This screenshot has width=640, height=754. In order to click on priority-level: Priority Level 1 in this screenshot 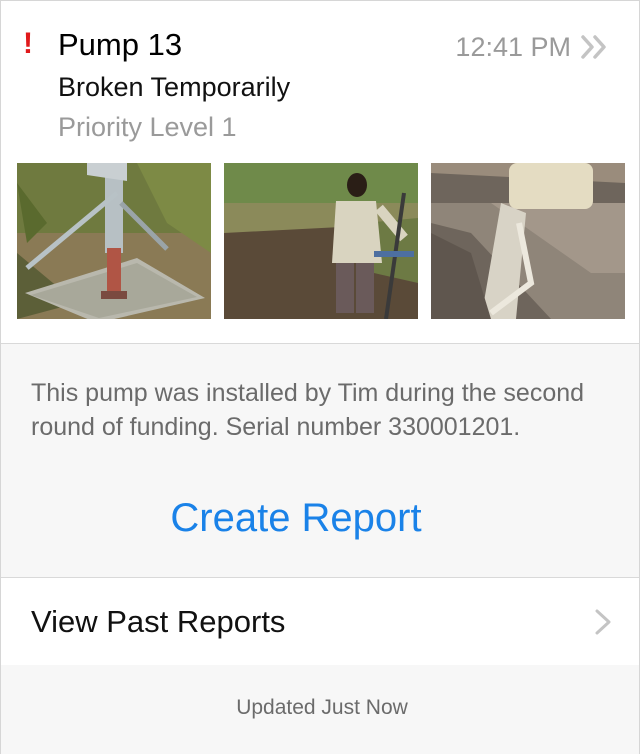, I will do `click(147, 127)`.